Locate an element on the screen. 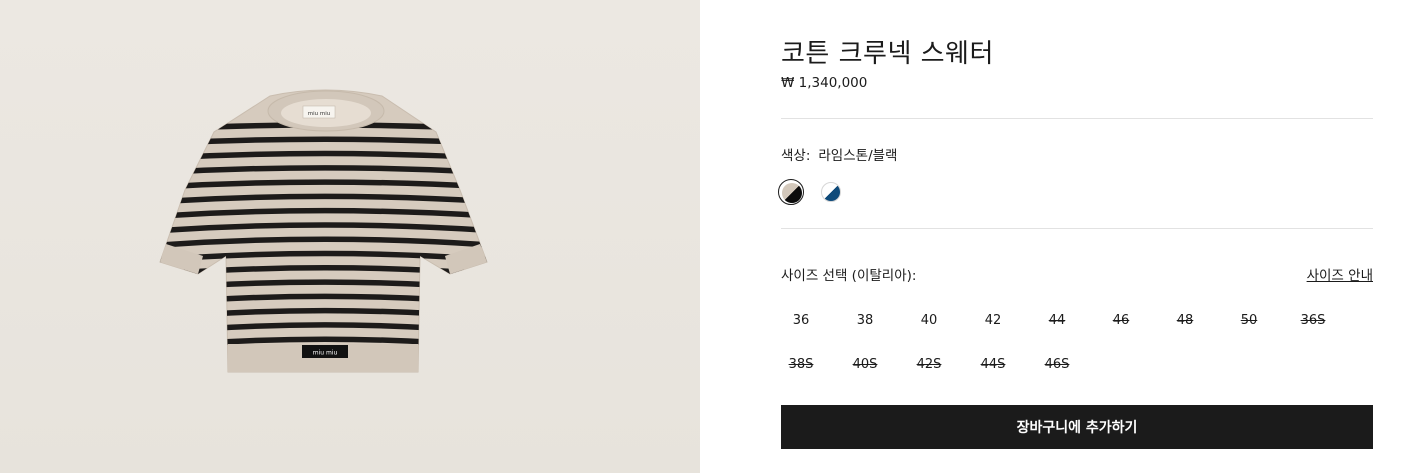  add-to-cart-button: 장바구니에 추가하기 is located at coordinates (1077, 427).